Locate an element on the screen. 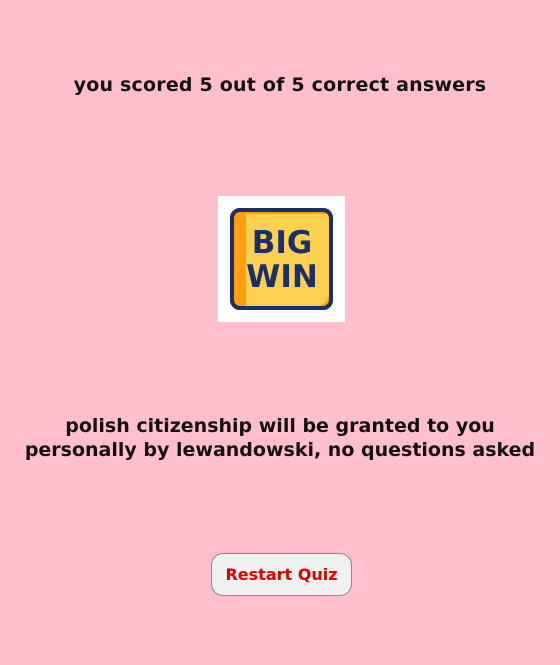  big-win-icon: BIG WIN is located at coordinates (281, 259).